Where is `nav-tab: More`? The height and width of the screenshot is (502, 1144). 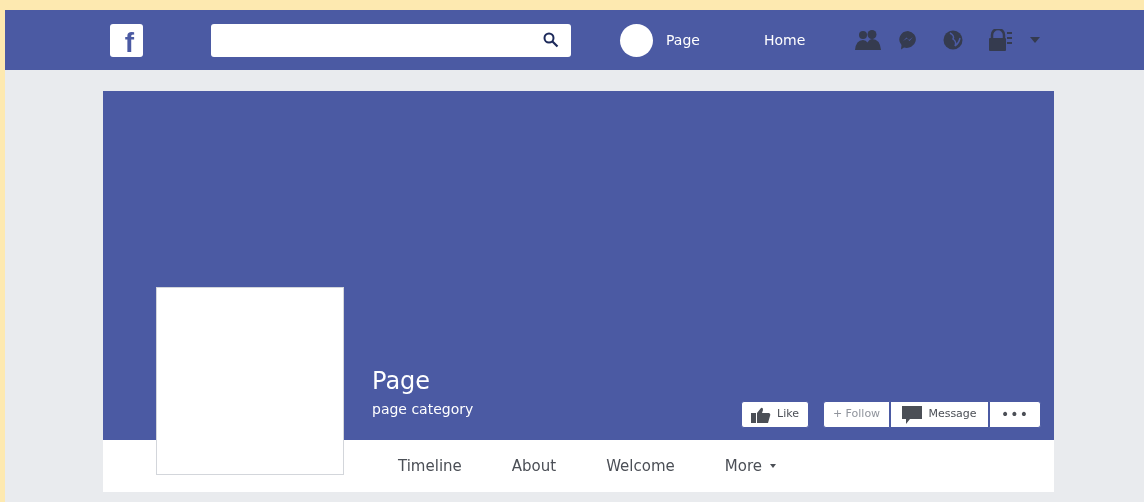
nav-tab: More is located at coordinates (750, 466).